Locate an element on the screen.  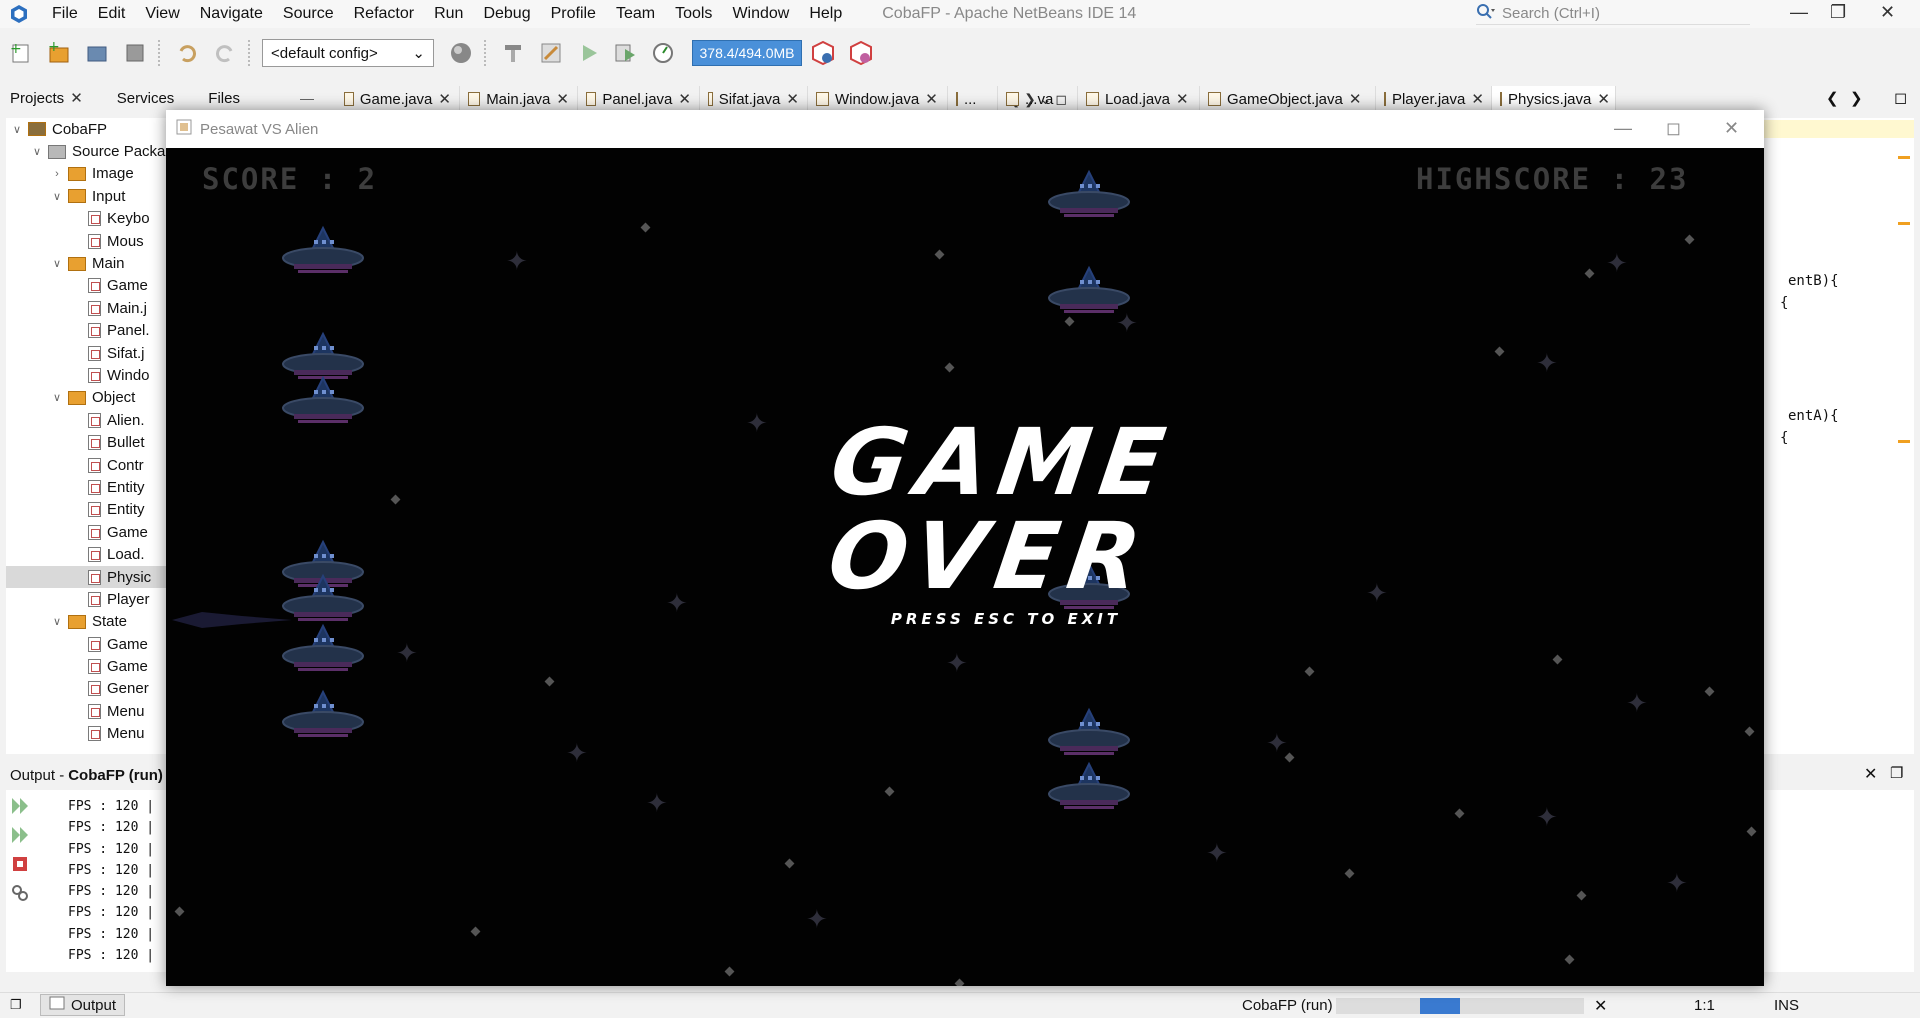
settings-icon is located at coordinates (21, 894).